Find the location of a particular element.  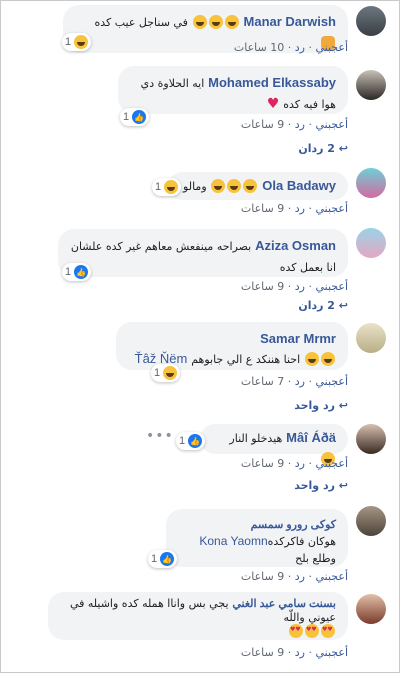

comment-actions: أعجبني · رد · 7 ساعات is located at coordinates (294, 381).